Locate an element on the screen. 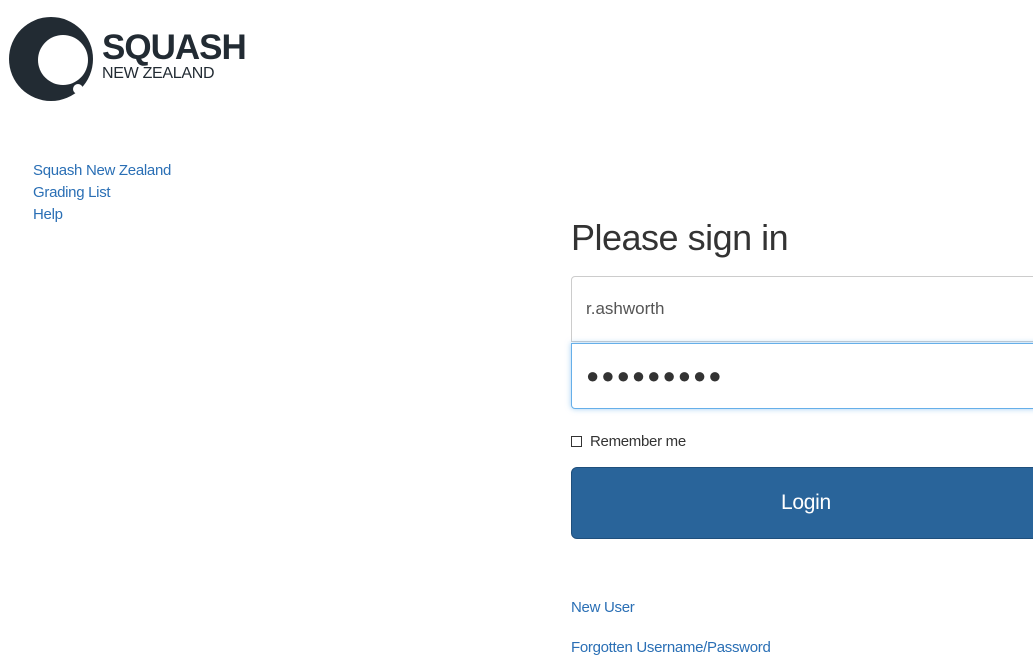 The height and width of the screenshot is (663, 1033). password-input: ●●●●●●●●● is located at coordinates (802, 376).